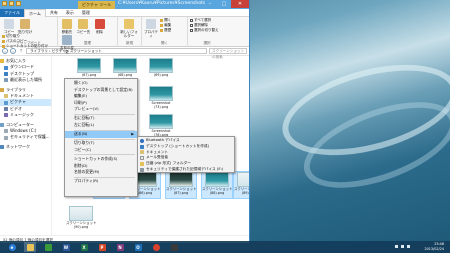 This screenshot has height=253, width=450. Describe the element at coordinates (12, 12) in the screenshot. I see `tab-file: ファイル` at that location.